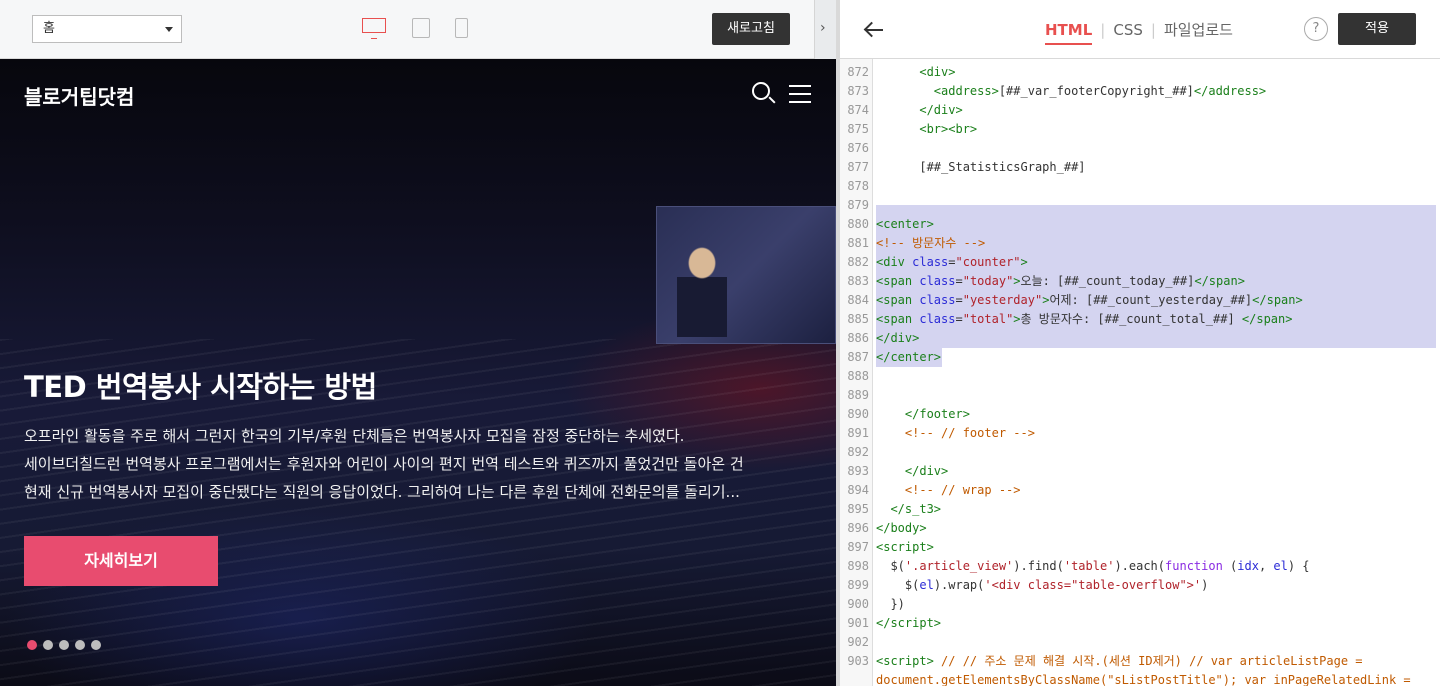 The height and width of the screenshot is (686, 1440). I want to click on collapse-toggle: ›, so click(825, 29).